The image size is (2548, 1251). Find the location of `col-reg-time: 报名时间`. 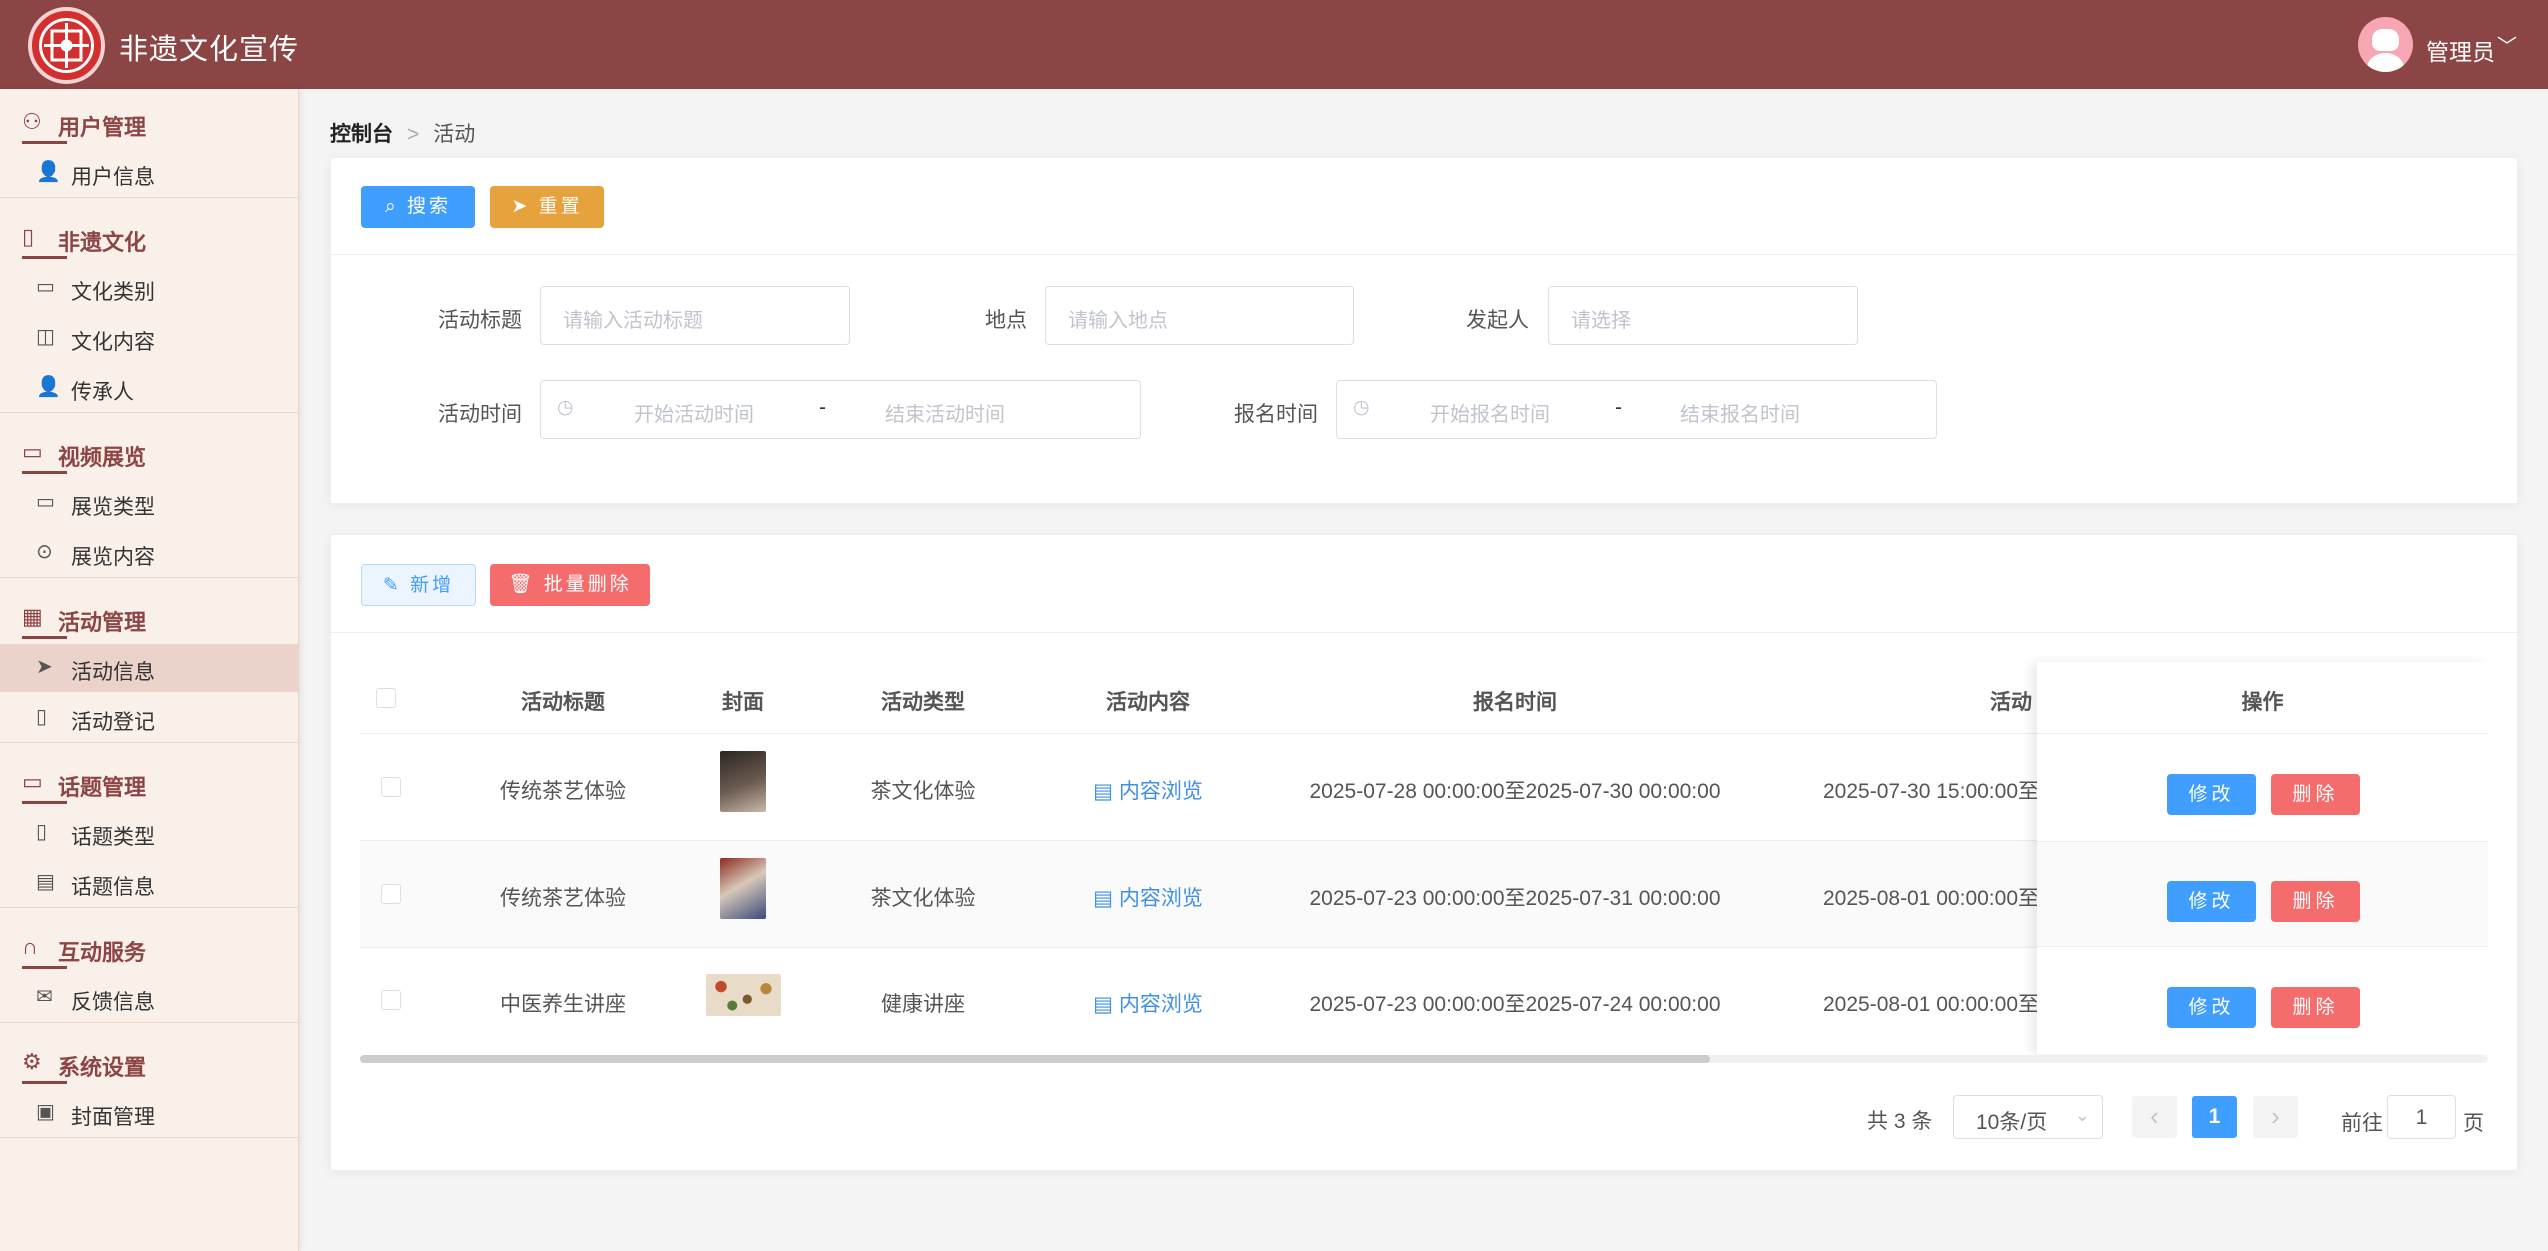

col-reg-time: 报名时间 is located at coordinates (1515, 702).